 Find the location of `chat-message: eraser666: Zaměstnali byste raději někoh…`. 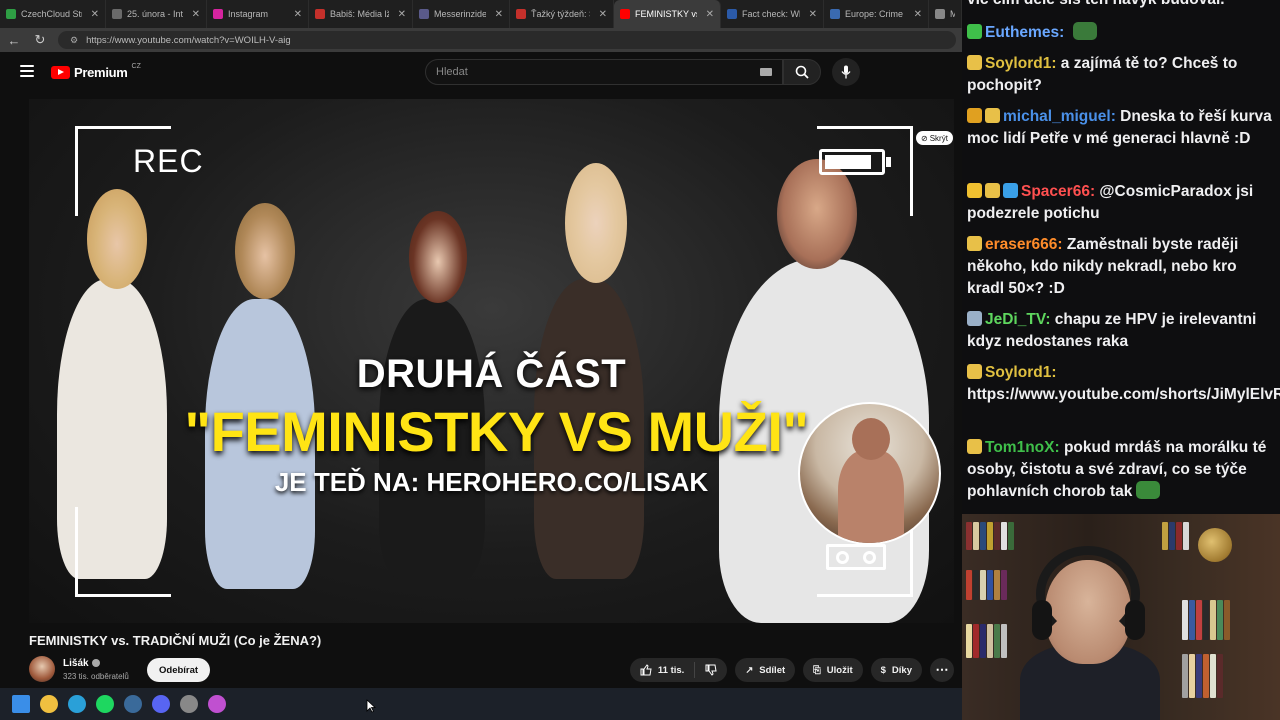

chat-message: eraser666: Zaměstnali byste raději někoh… is located at coordinates (1103, 266).